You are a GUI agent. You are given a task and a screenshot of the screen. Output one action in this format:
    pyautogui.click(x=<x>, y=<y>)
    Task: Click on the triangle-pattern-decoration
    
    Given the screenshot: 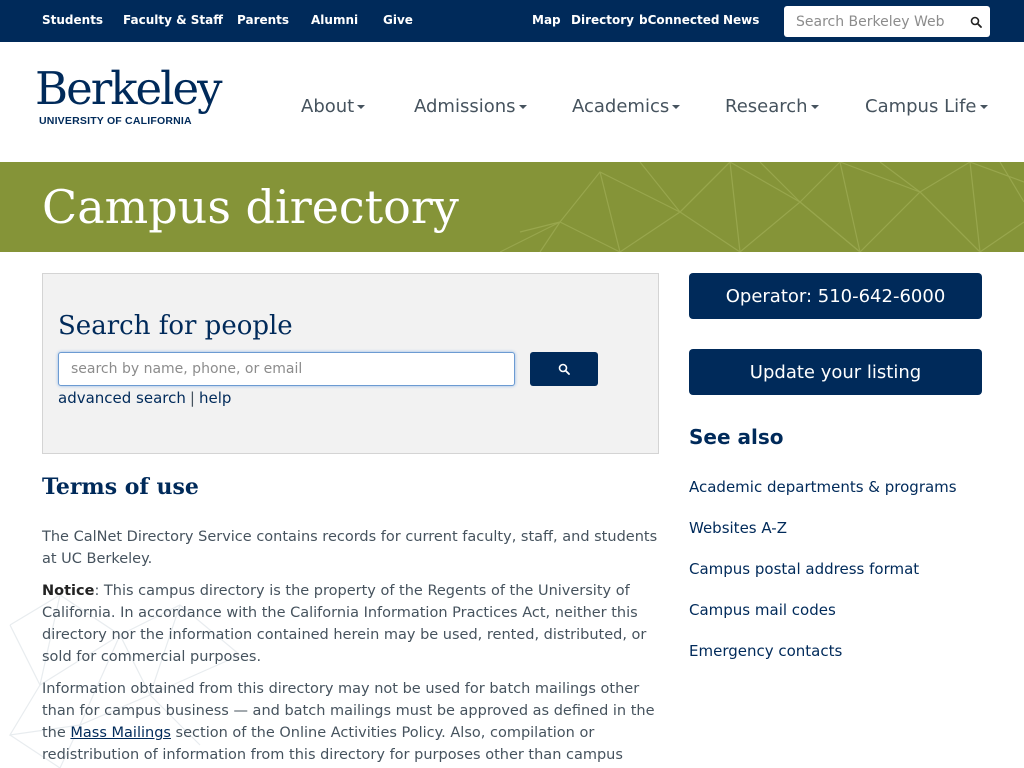 What is the action you would take?
    pyautogui.click(x=762, y=207)
    